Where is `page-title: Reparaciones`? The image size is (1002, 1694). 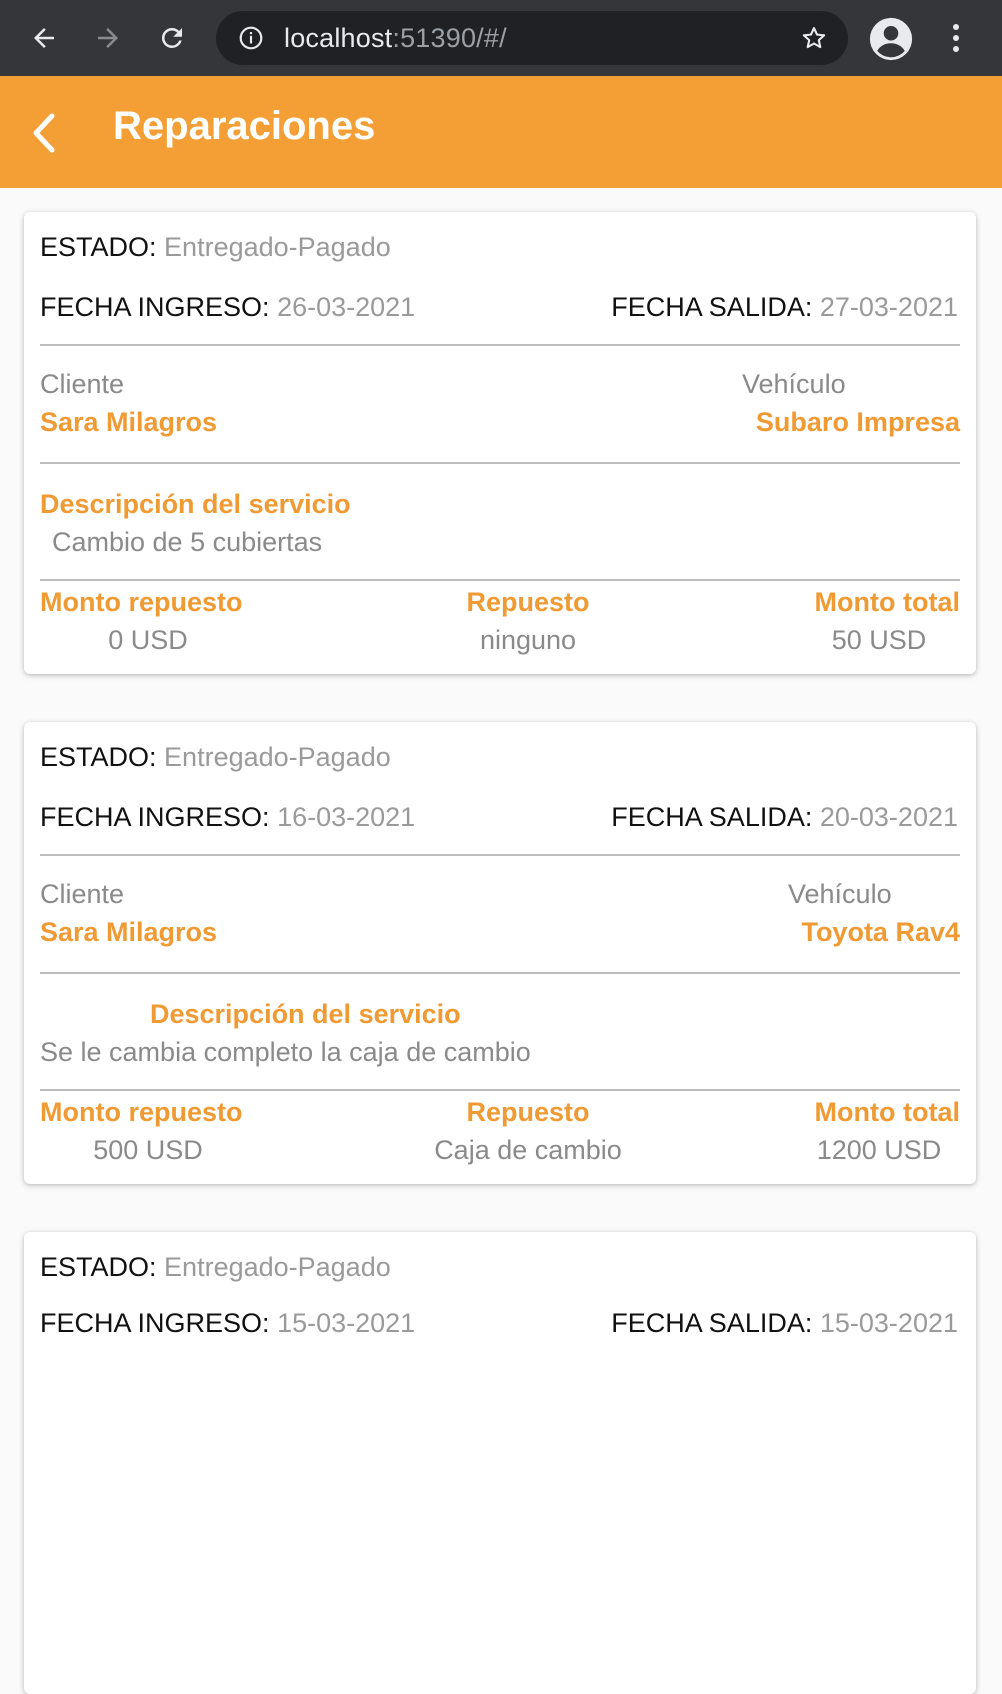 page-title: Reparaciones is located at coordinates (244, 126).